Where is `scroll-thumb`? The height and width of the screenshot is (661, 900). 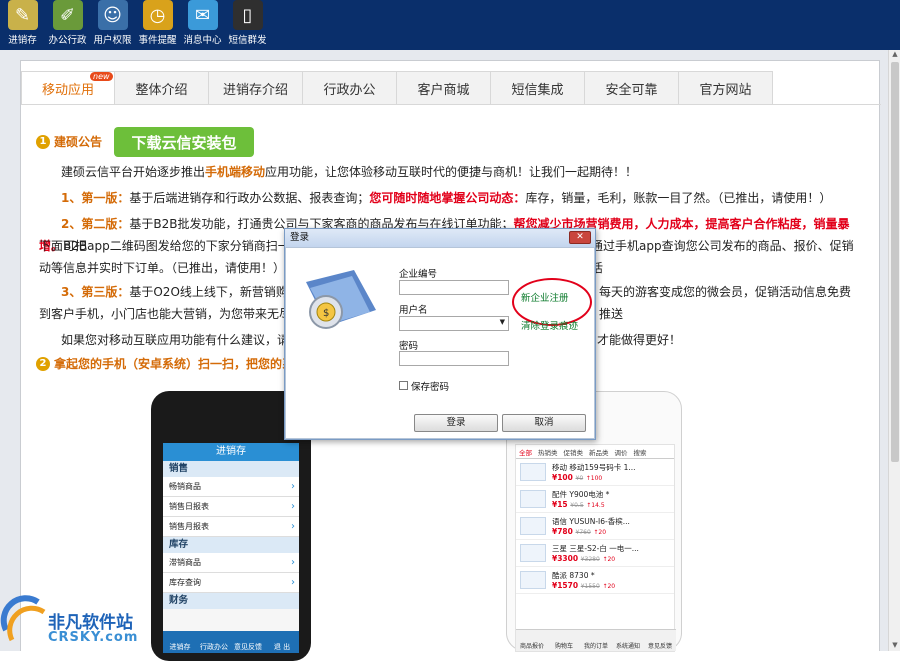
scroll-thumb is located at coordinates (895, 262).